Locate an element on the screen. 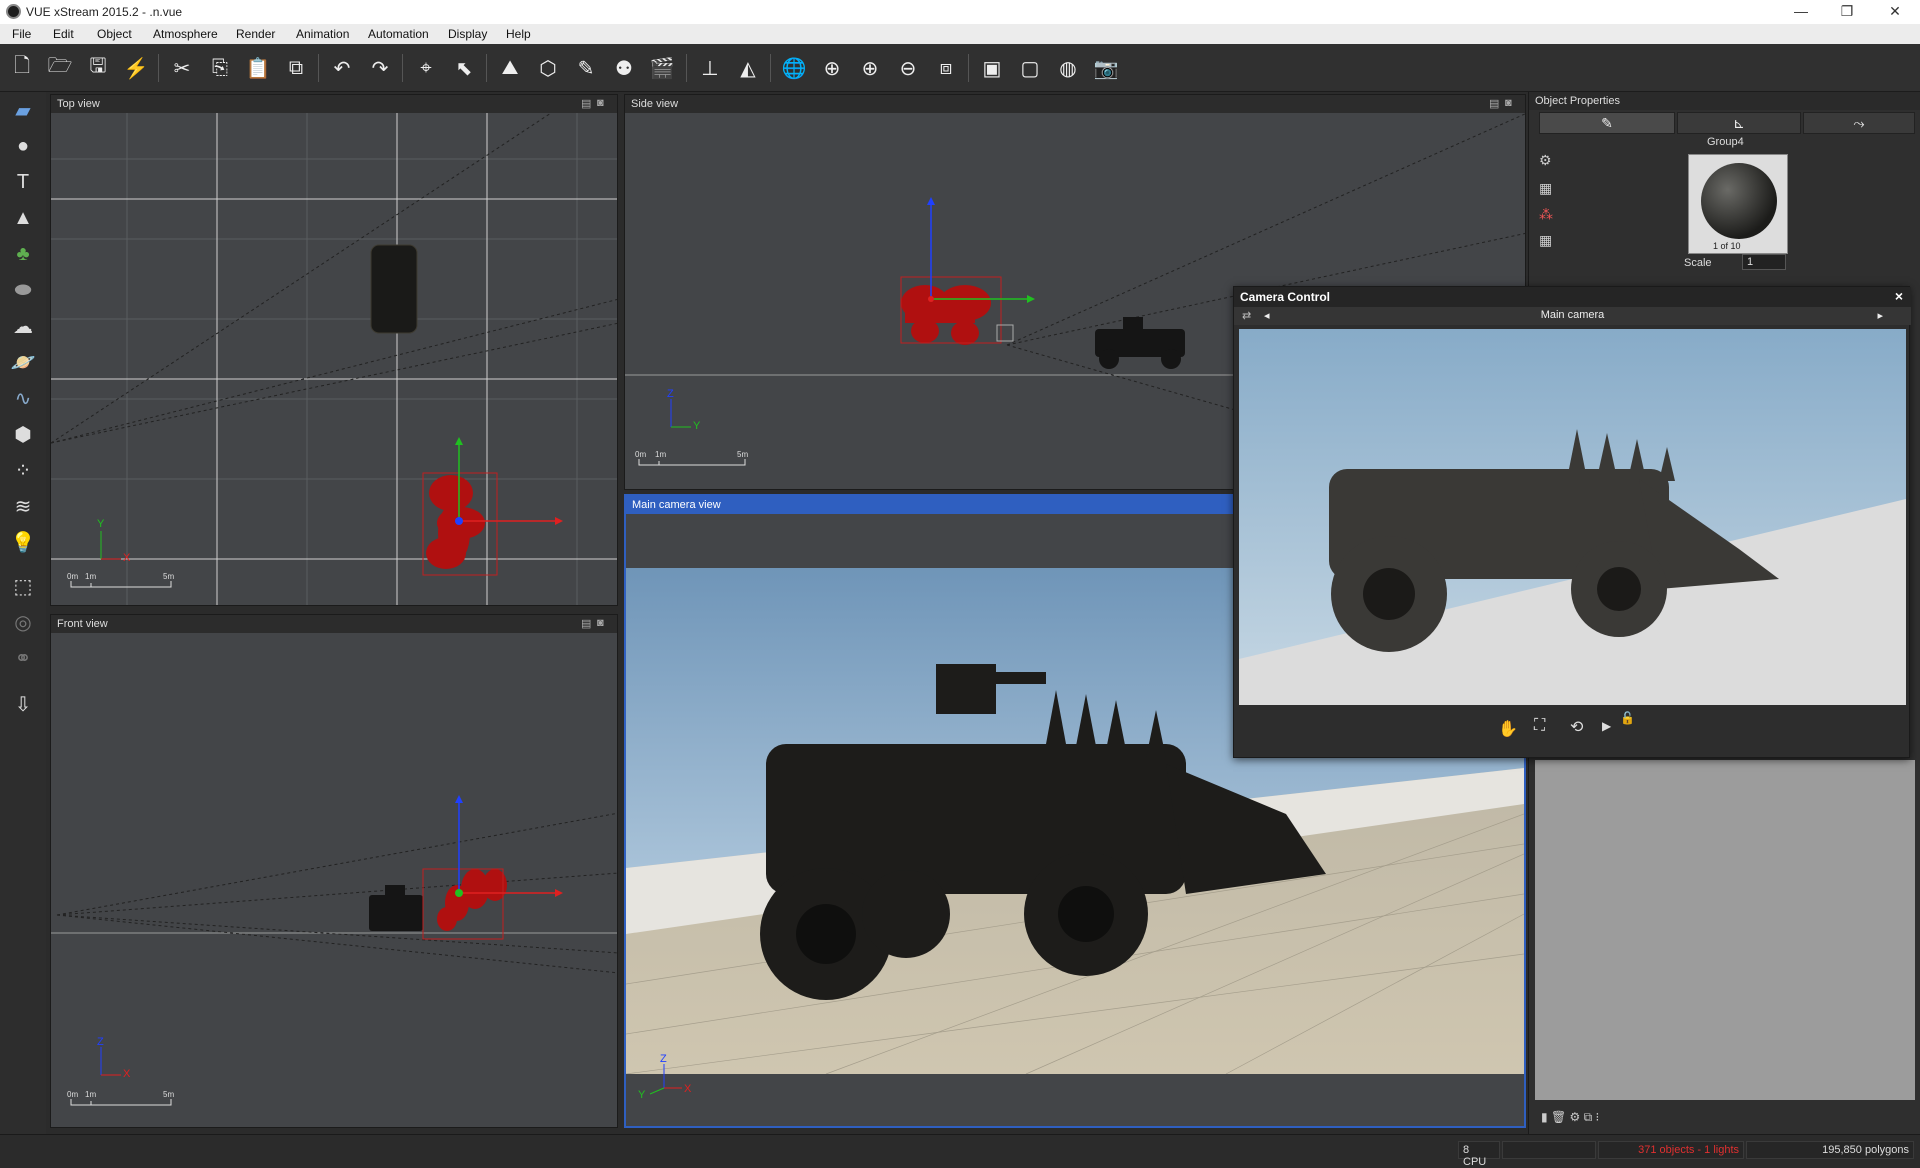 Image resolution: width=1920 pixels, height=1168 pixels. front-viewport: Front view ▤ ◙ Z X 0m 1m 5m is located at coordinates (334, 871).